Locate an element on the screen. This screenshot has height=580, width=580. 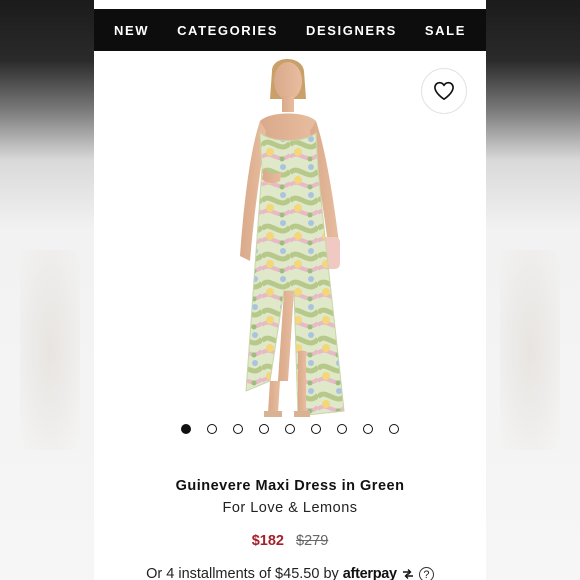
carousel-pagination is located at coordinates (290, 429).